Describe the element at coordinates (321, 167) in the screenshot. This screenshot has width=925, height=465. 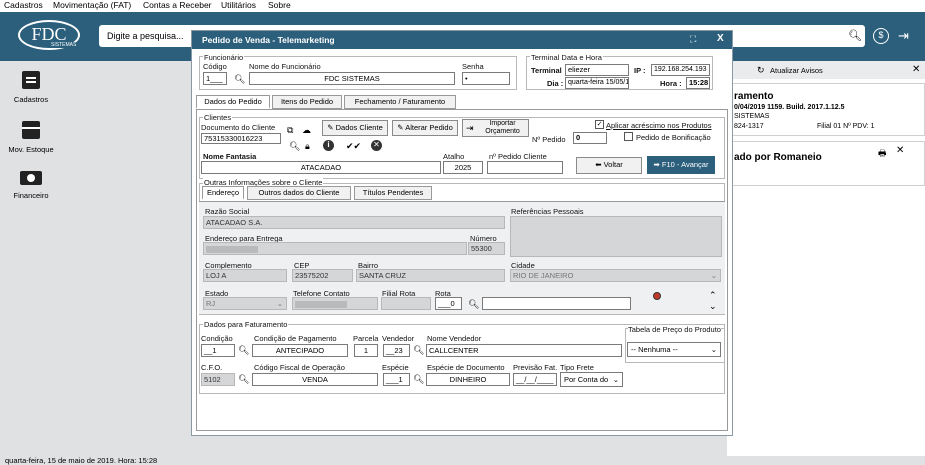
I see `fantasia-field: ATACADAO` at that location.